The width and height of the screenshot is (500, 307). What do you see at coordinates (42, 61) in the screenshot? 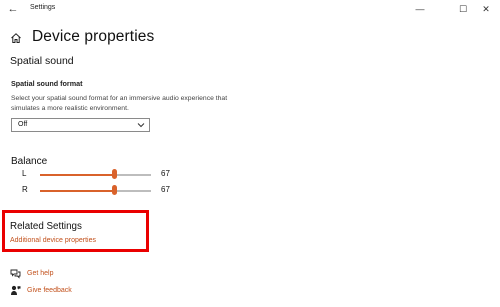
I see `spatial-sound-heading: Spatial sound` at bounding box center [42, 61].